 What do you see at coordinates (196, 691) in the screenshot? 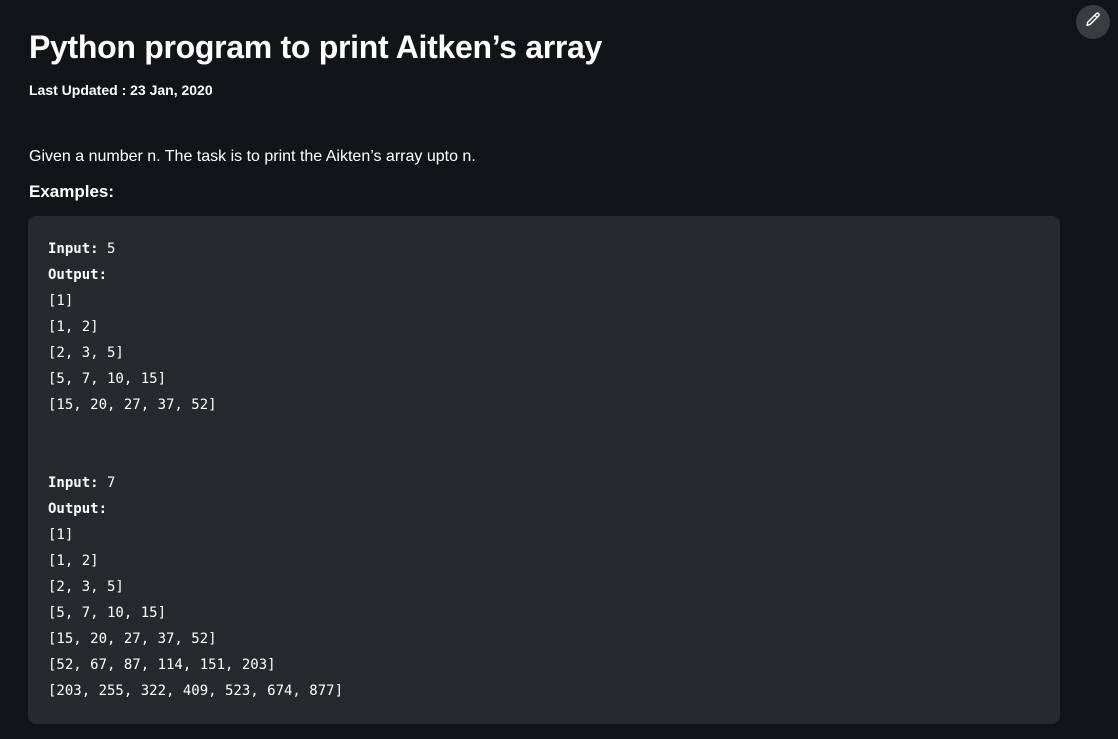
I see `output-line: [203, 255, 322, 409, 523, 674, 877]` at bounding box center [196, 691].